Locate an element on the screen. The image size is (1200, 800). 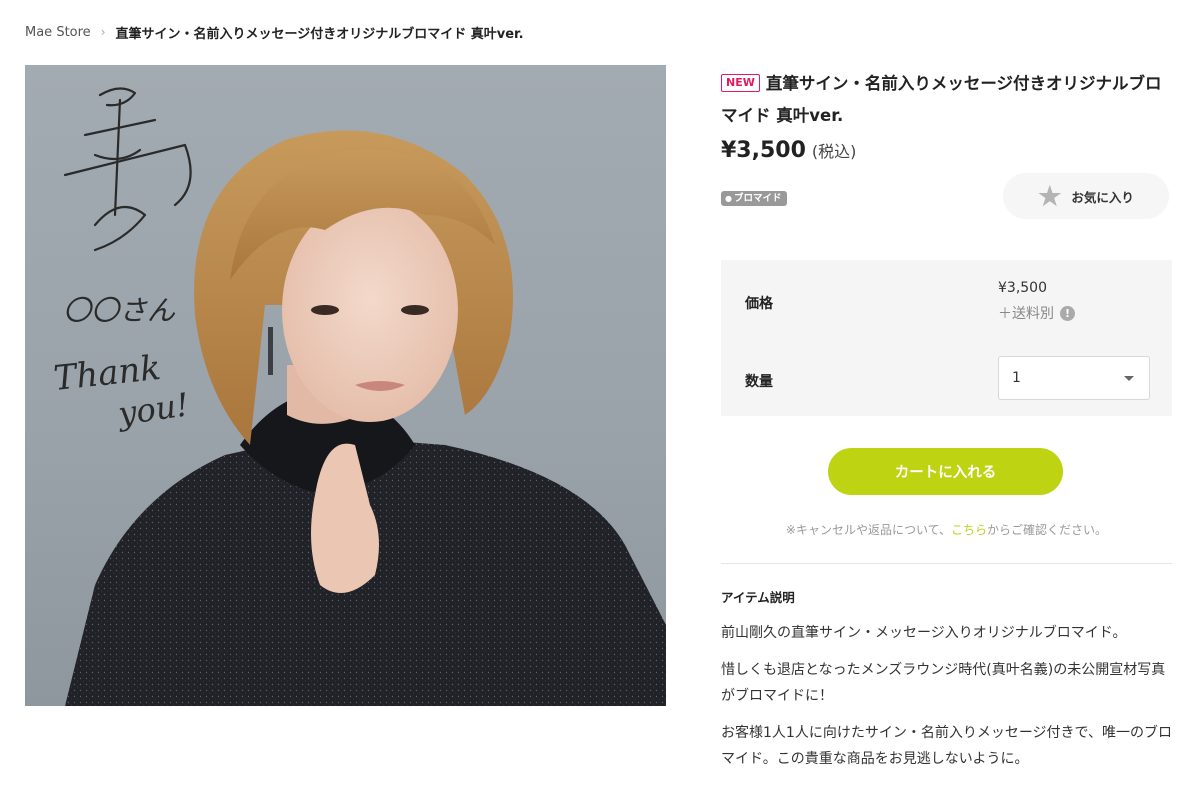
tag-icon: ● is located at coordinates (728, 198).